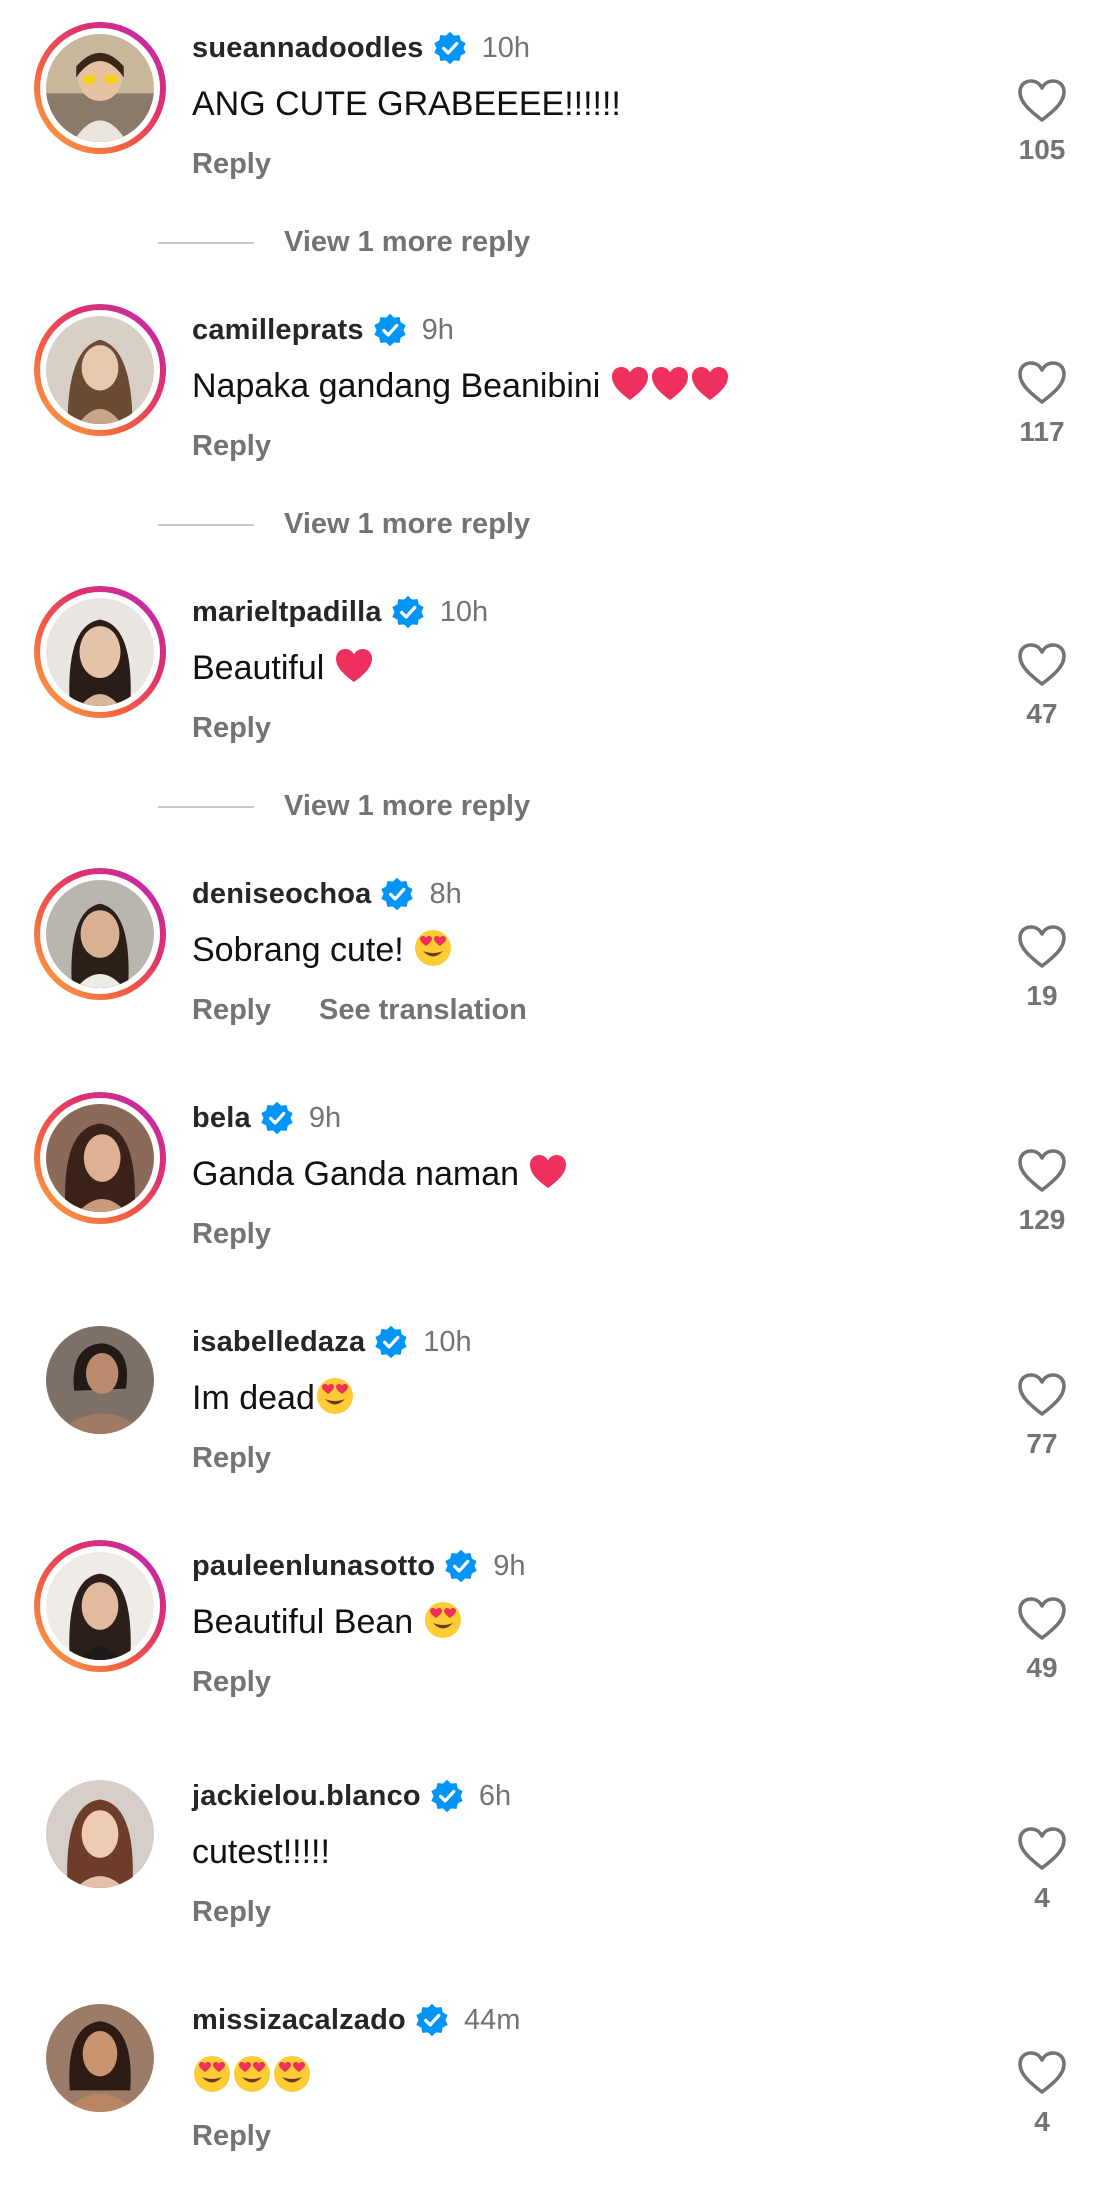 This screenshot has width=1120, height=2194. I want to click on comment-text-content: Im dead, so click(253, 1398).